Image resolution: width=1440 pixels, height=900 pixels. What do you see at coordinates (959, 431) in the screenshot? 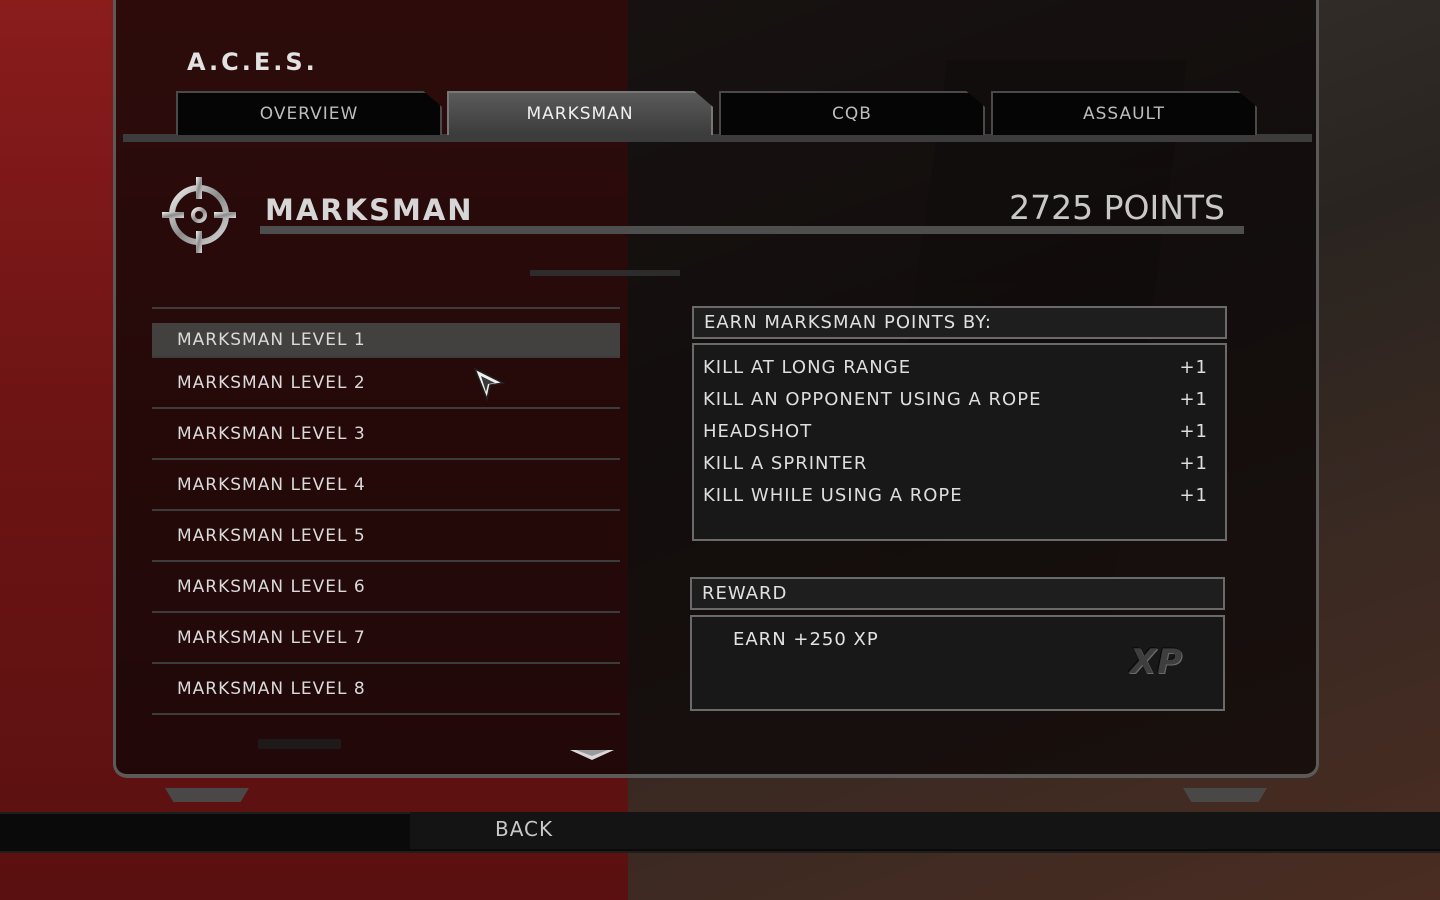
I see `earn-row: HEADSHOT +1` at bounding box center [959, 431].